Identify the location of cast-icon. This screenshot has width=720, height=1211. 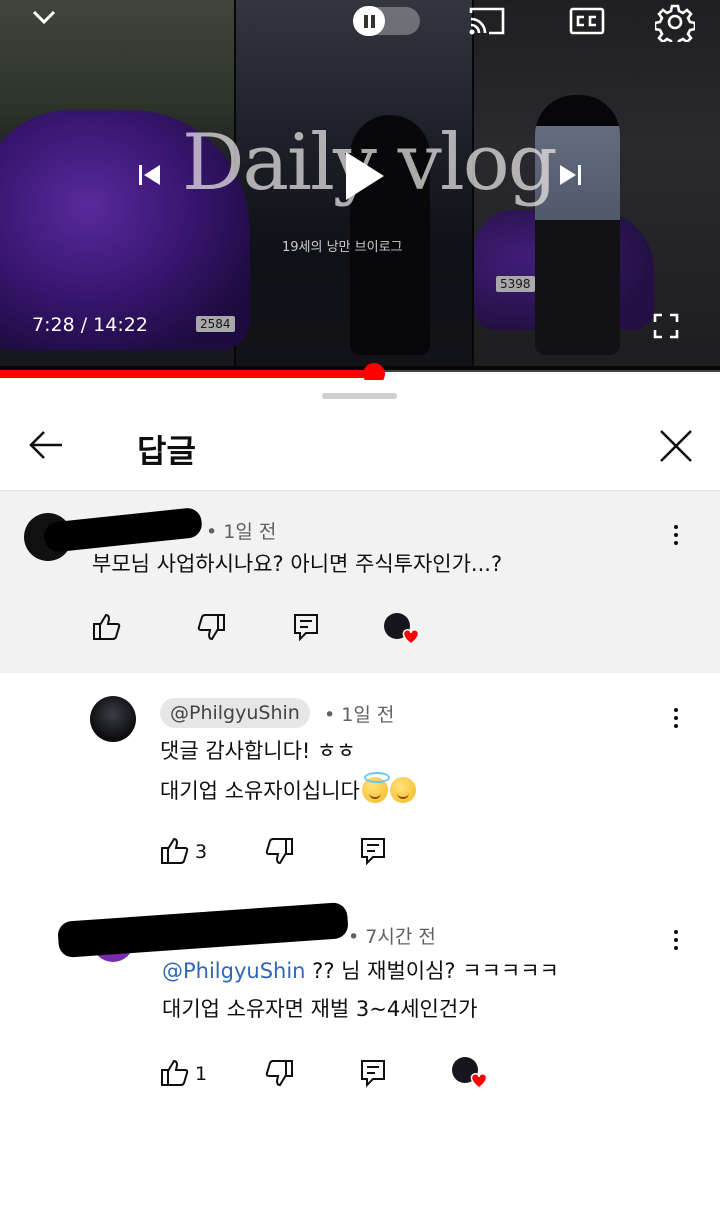
(487, 21).